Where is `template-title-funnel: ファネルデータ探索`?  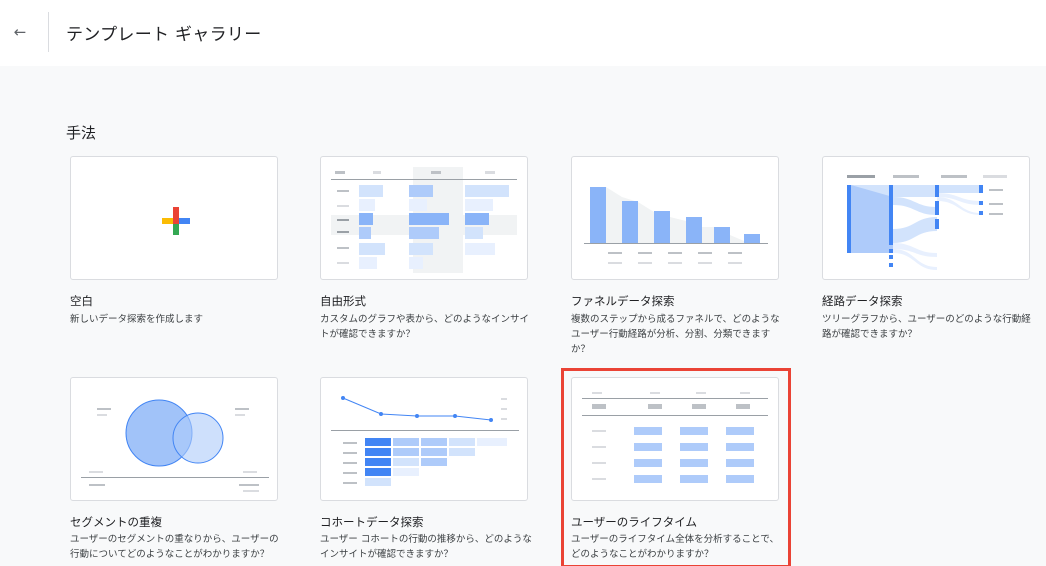
template-title-funnel: ファネルデータ探索 is located at coordinates (623, 301).